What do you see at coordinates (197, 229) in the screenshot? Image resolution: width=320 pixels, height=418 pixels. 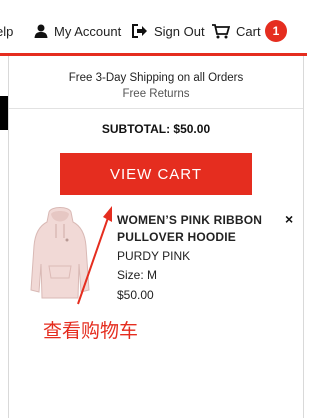 I see `product-name: WOMEN’S PINK RIBBON PULLOVER HOODIE` at bounding box center [197, 229].